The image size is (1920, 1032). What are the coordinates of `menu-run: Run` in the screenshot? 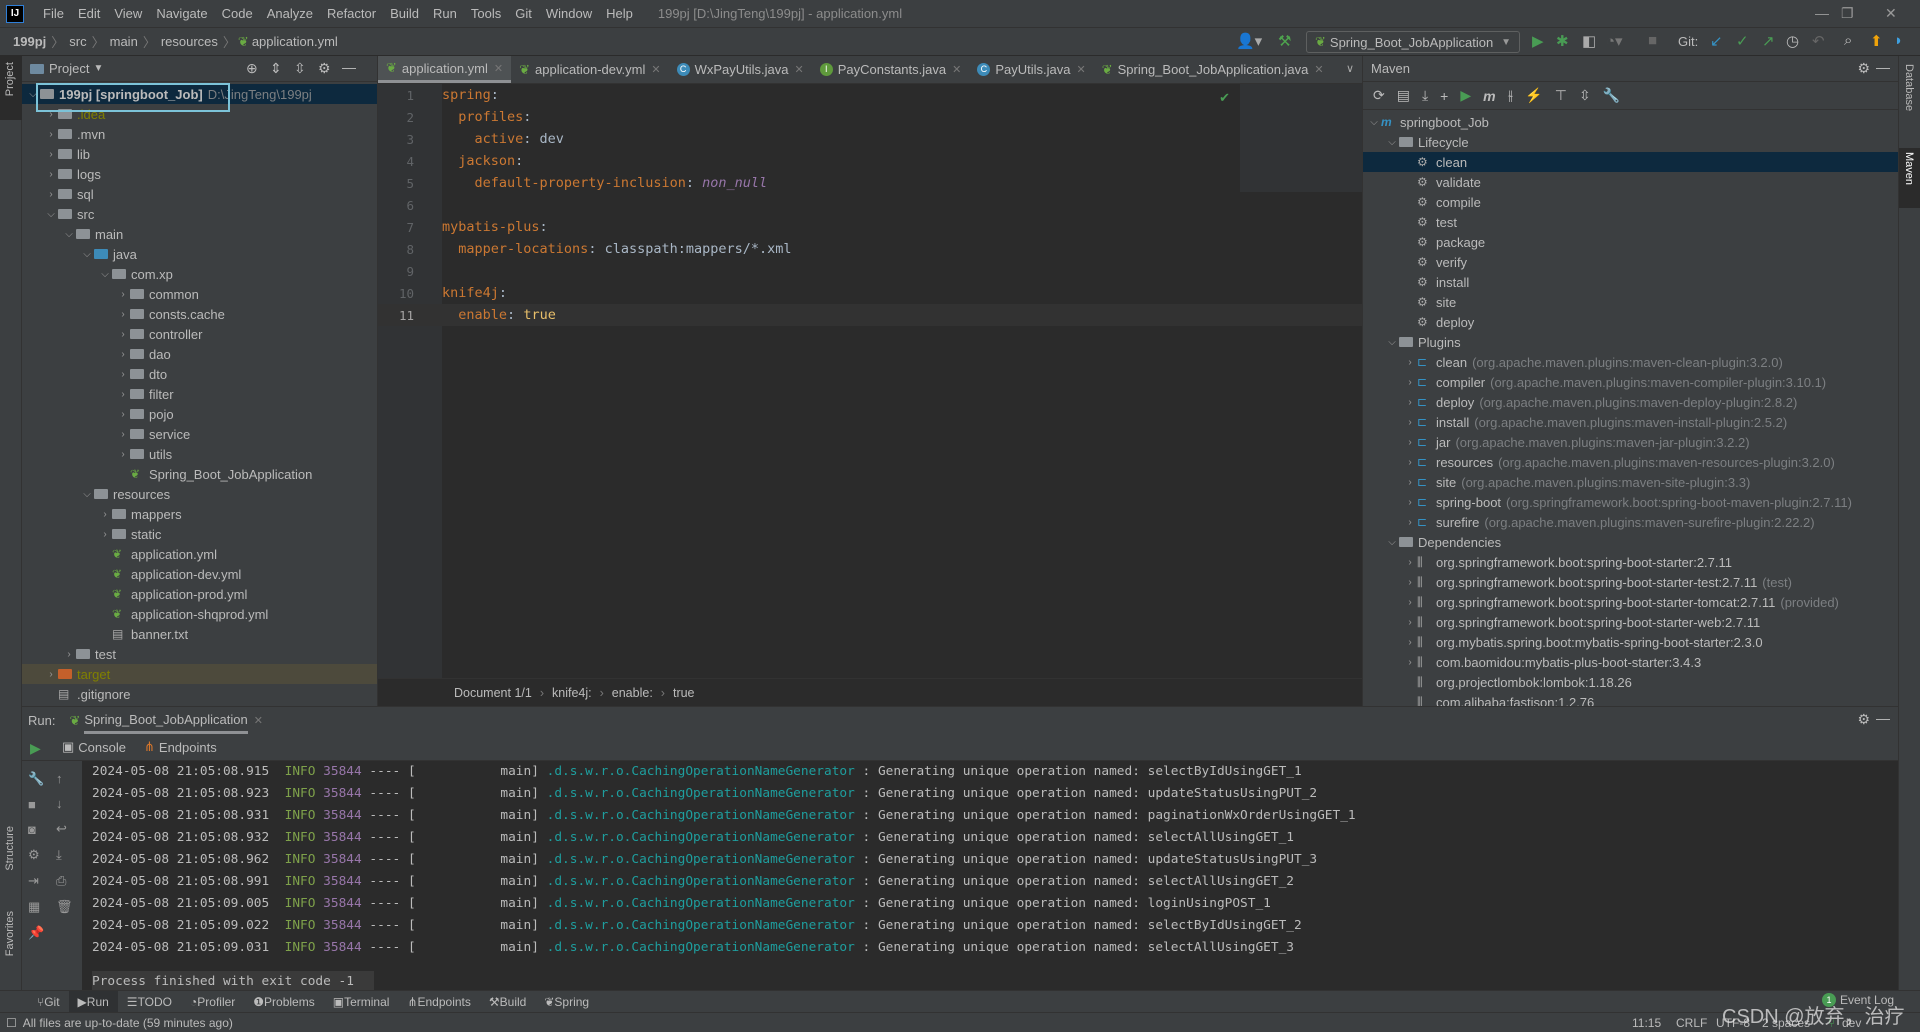 It's located at (445, 13).